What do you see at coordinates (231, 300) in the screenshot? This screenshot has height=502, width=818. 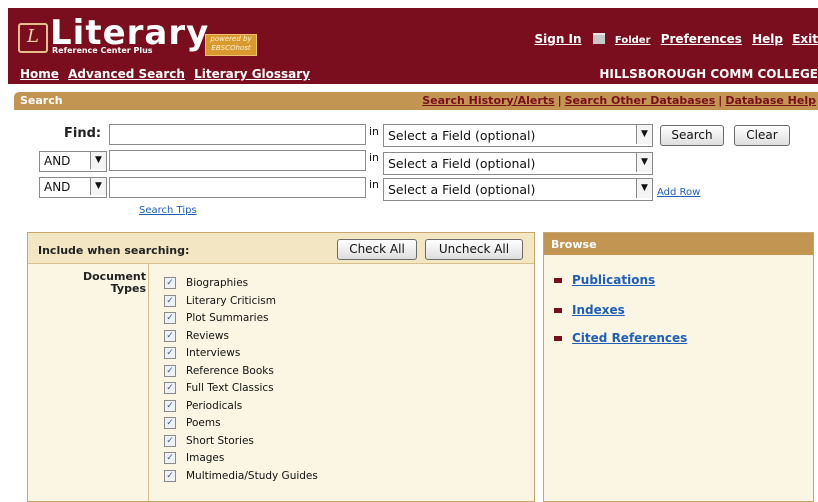 I see `checkbox-label: Literary Criticism` at bounding box center [231, 300].